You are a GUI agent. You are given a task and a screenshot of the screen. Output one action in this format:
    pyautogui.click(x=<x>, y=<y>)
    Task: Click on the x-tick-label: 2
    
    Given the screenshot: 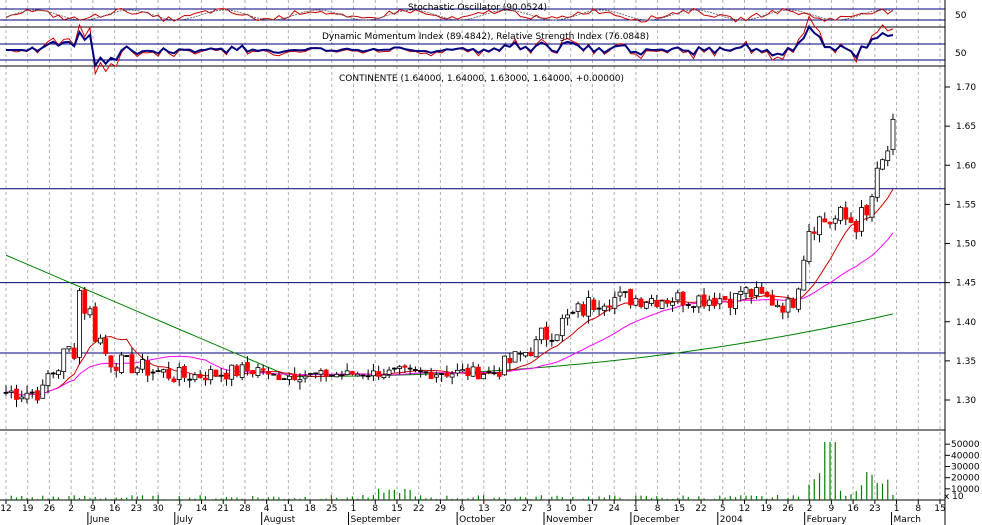 What is the action you would take?
    pyautogui.click(x=810, y=509)
    